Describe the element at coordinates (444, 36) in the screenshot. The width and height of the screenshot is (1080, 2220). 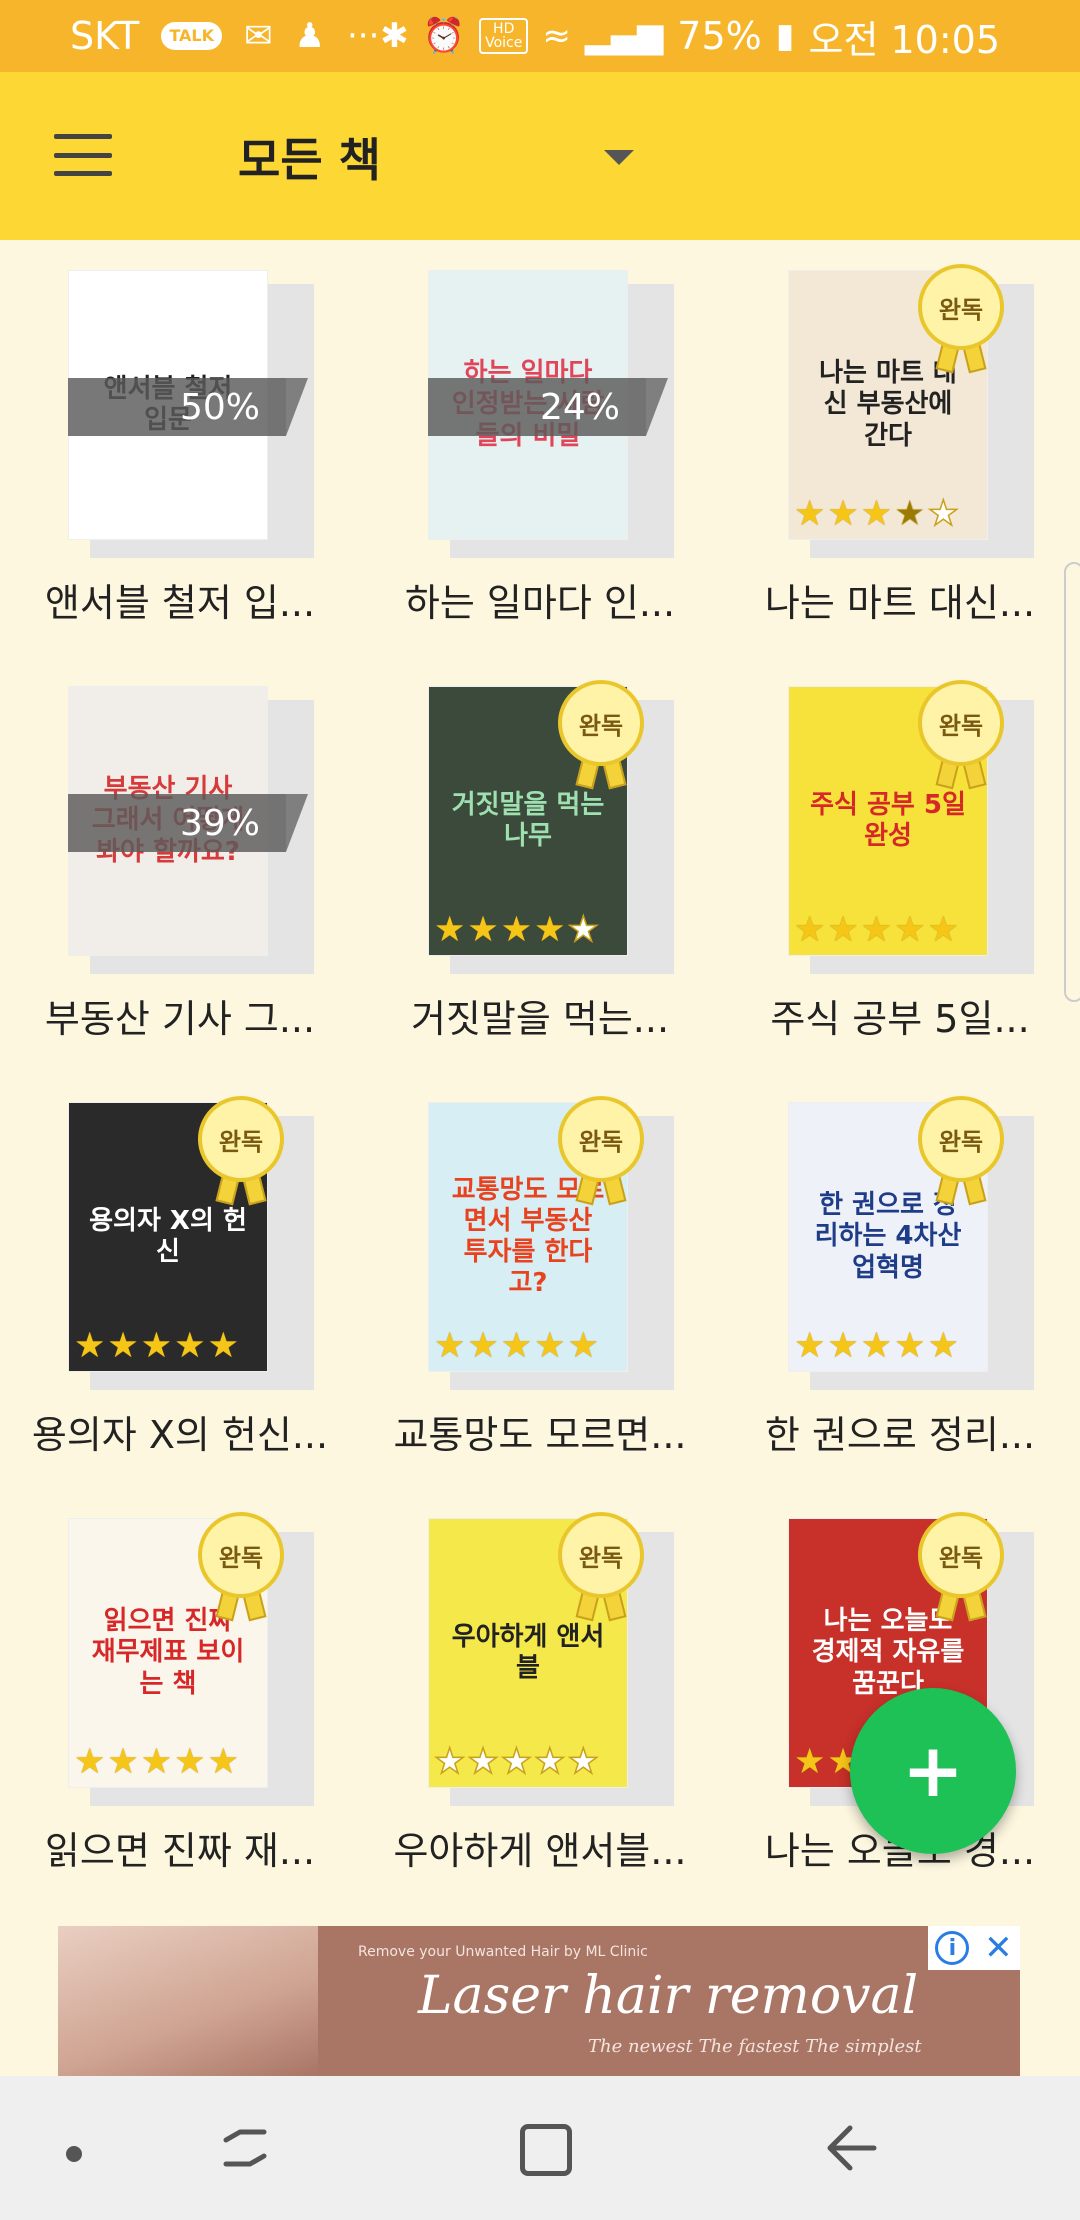
I see `alarm-icon: ⏰` at that location.